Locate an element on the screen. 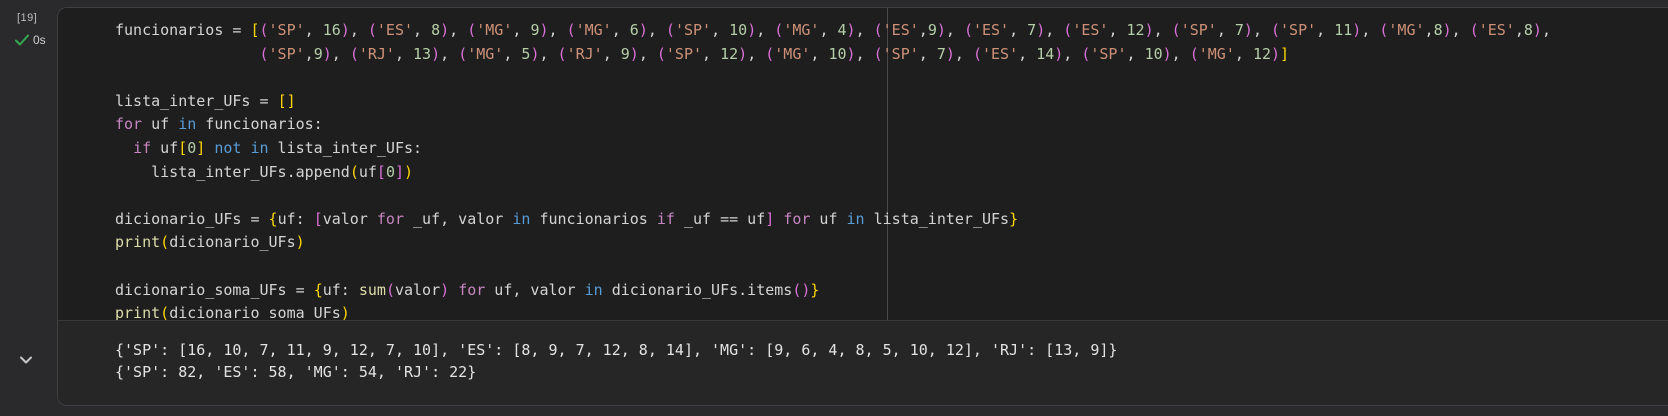 This screenshot has height=416, width=1668. code-token: uf, valor is located at coordinates (535, 289).